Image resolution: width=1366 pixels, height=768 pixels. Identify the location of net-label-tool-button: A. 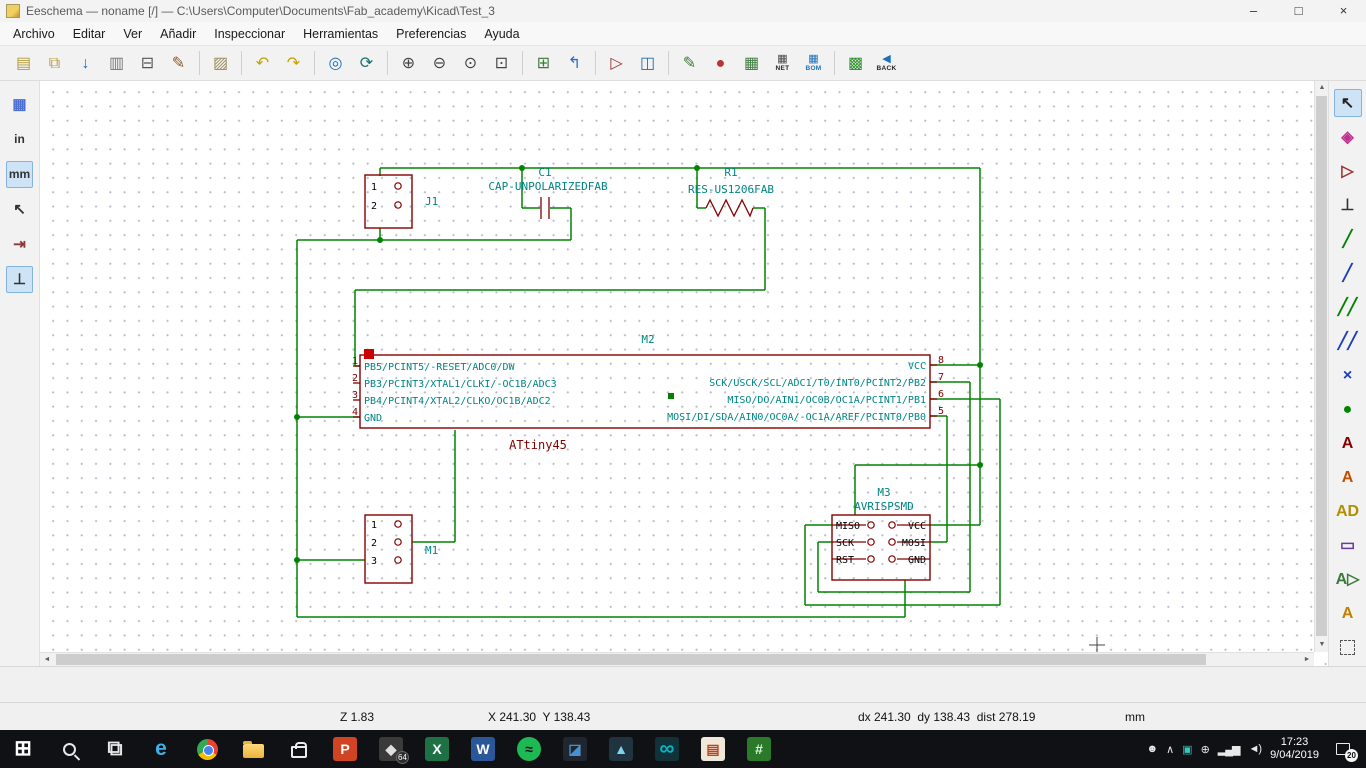
(1348, 443).